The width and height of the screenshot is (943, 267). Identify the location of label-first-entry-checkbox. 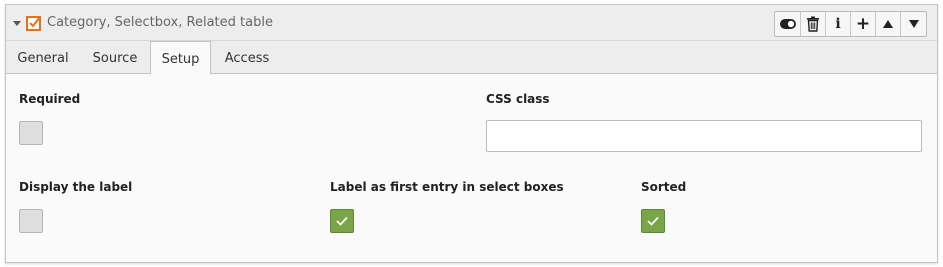
(342, 221).